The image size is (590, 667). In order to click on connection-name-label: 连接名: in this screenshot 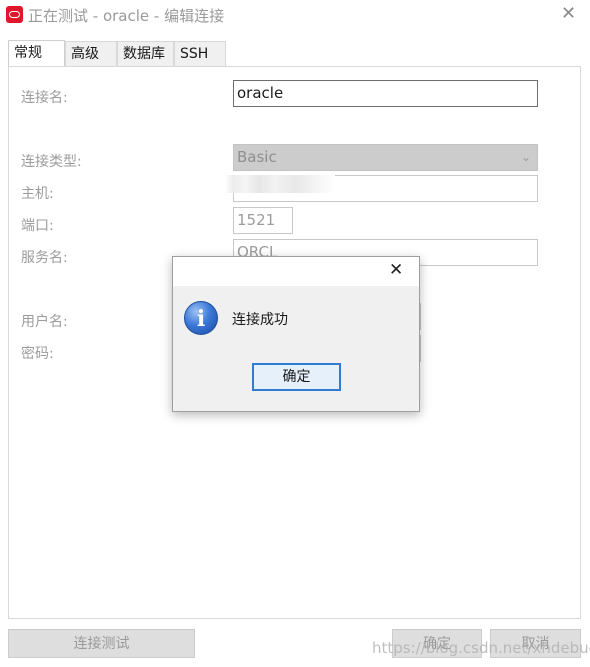, I will do `click(44, 98)`.